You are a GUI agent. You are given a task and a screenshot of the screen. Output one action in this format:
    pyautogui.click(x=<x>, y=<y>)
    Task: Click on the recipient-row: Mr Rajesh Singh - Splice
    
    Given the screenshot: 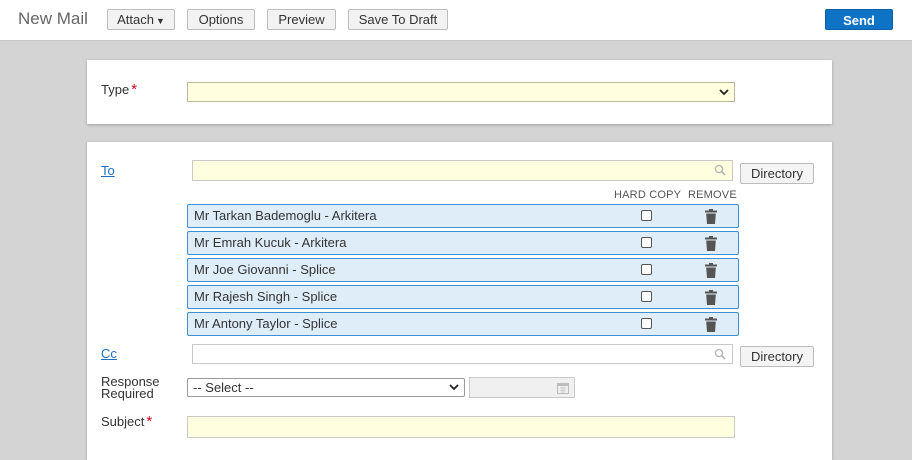 What is the action you would take?
    pyautogui.click(x=463, y=297)
    